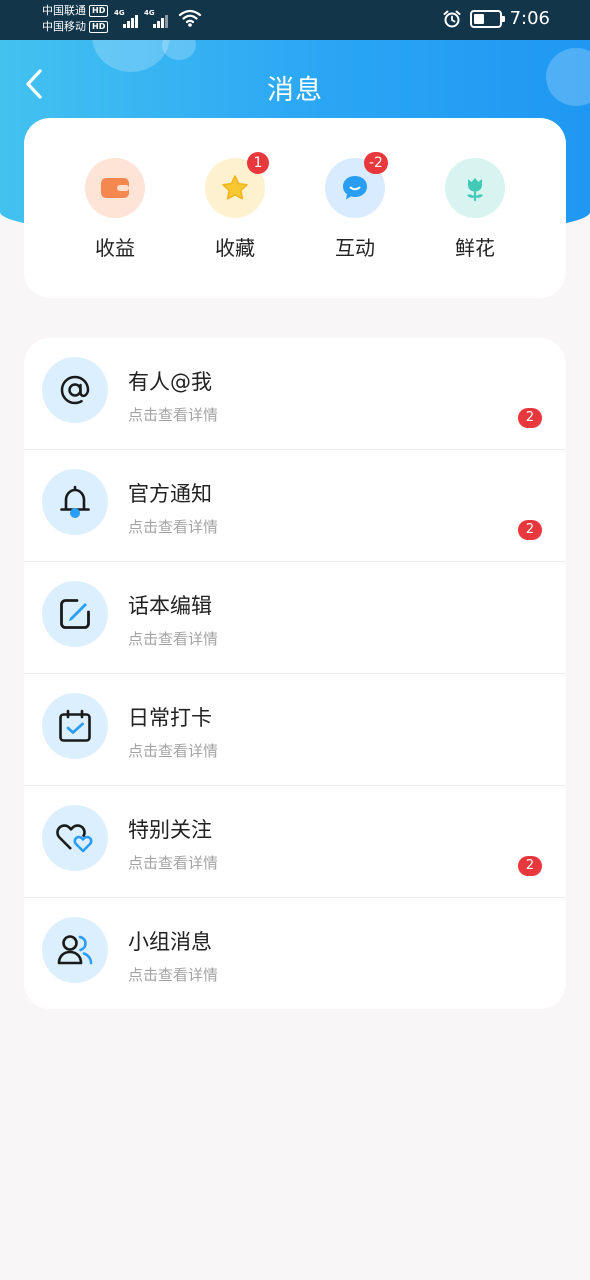 This screenshot has height=1280, width=590. I want to click on status-bar: 中国联通 HD 中国移动 HD 4G 4G 7:06, so click(295, 20).